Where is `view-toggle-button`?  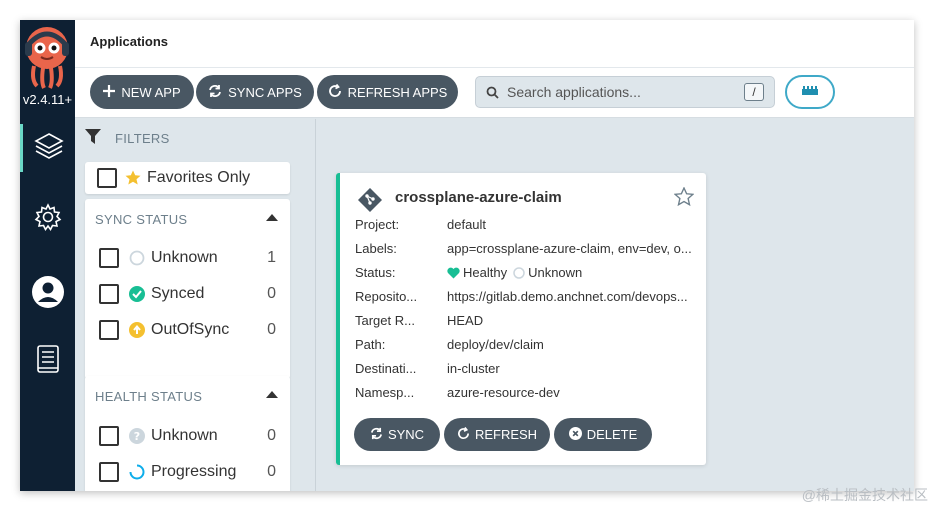
view-toggle-button is located at coordinates (810, 92).